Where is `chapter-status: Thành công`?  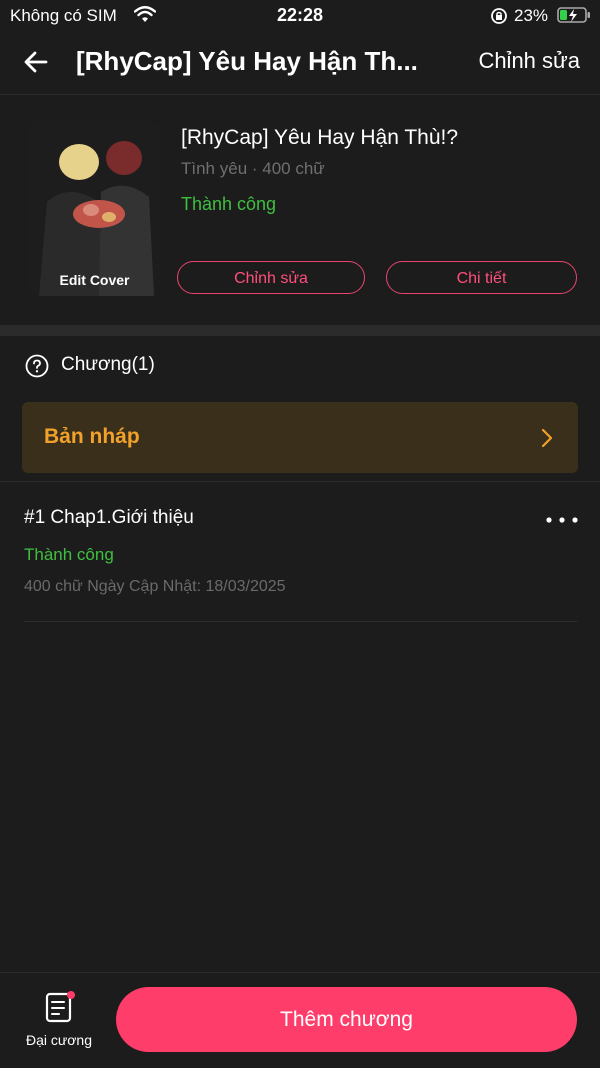 chapter-status: Thành công is located at coordinates (69, 554).